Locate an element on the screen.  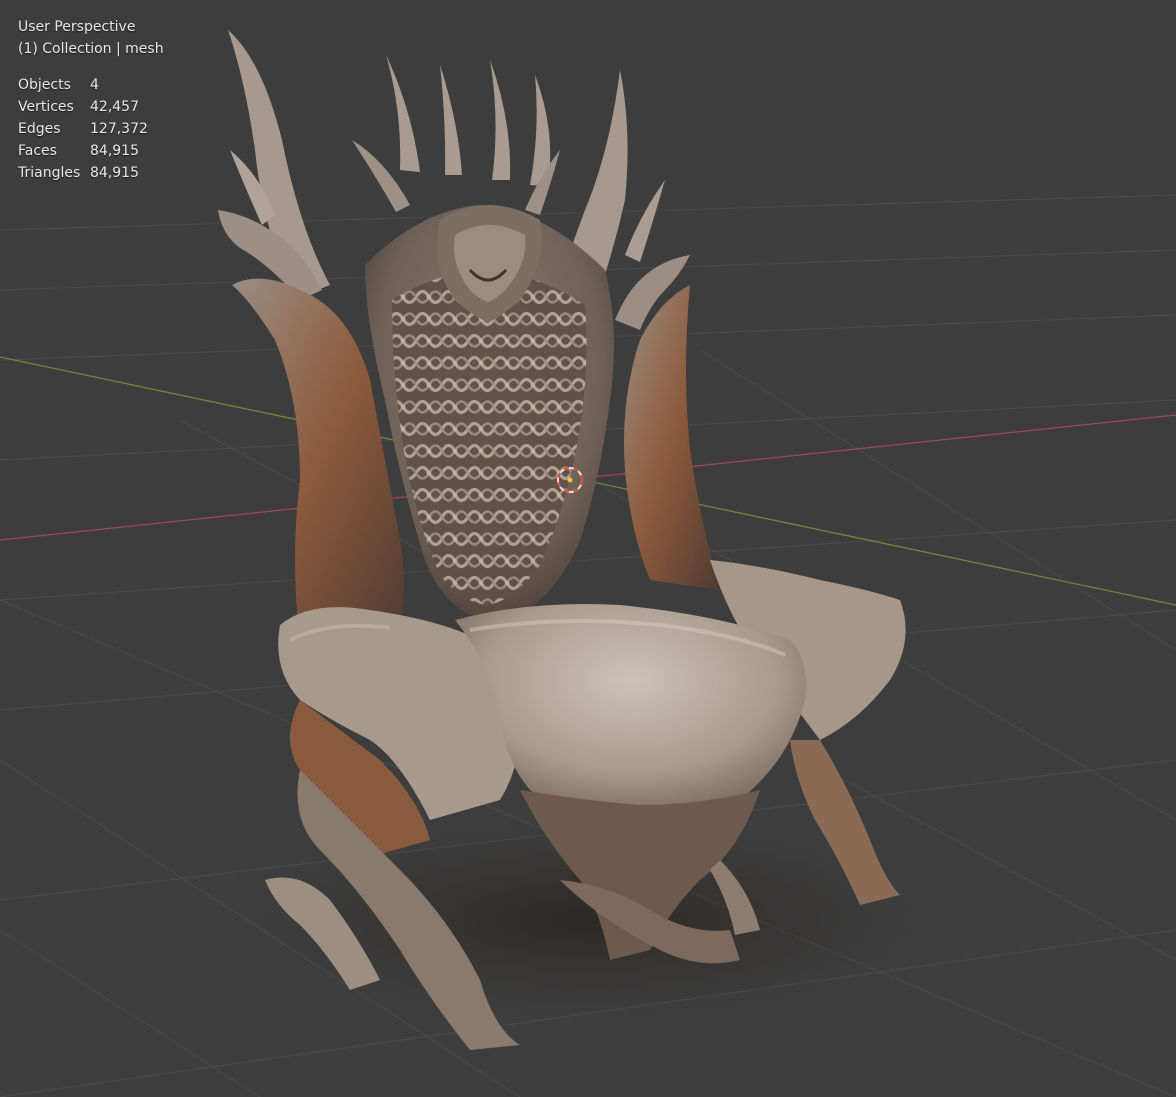
stat-row-edges: Edges 127,372 is located at coordinates (91, 129).